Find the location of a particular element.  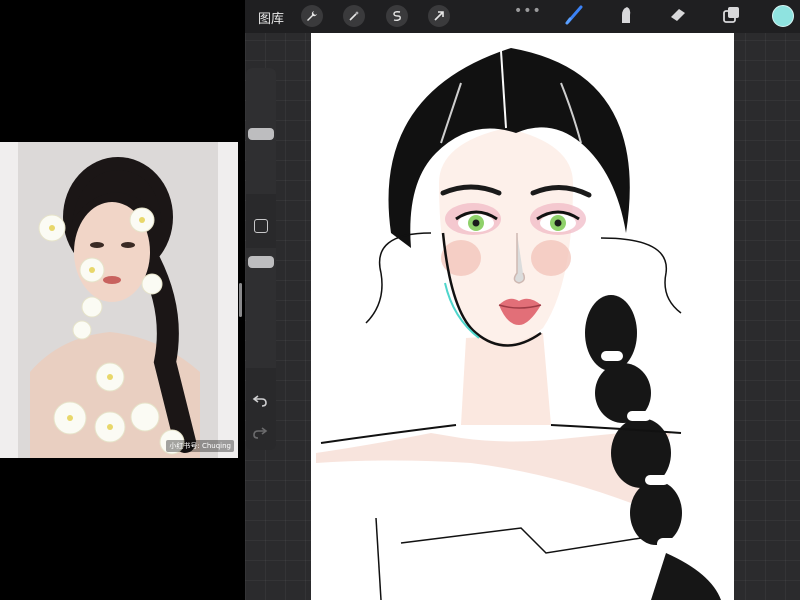

smudge-tool is located at coordinates (626, 16).